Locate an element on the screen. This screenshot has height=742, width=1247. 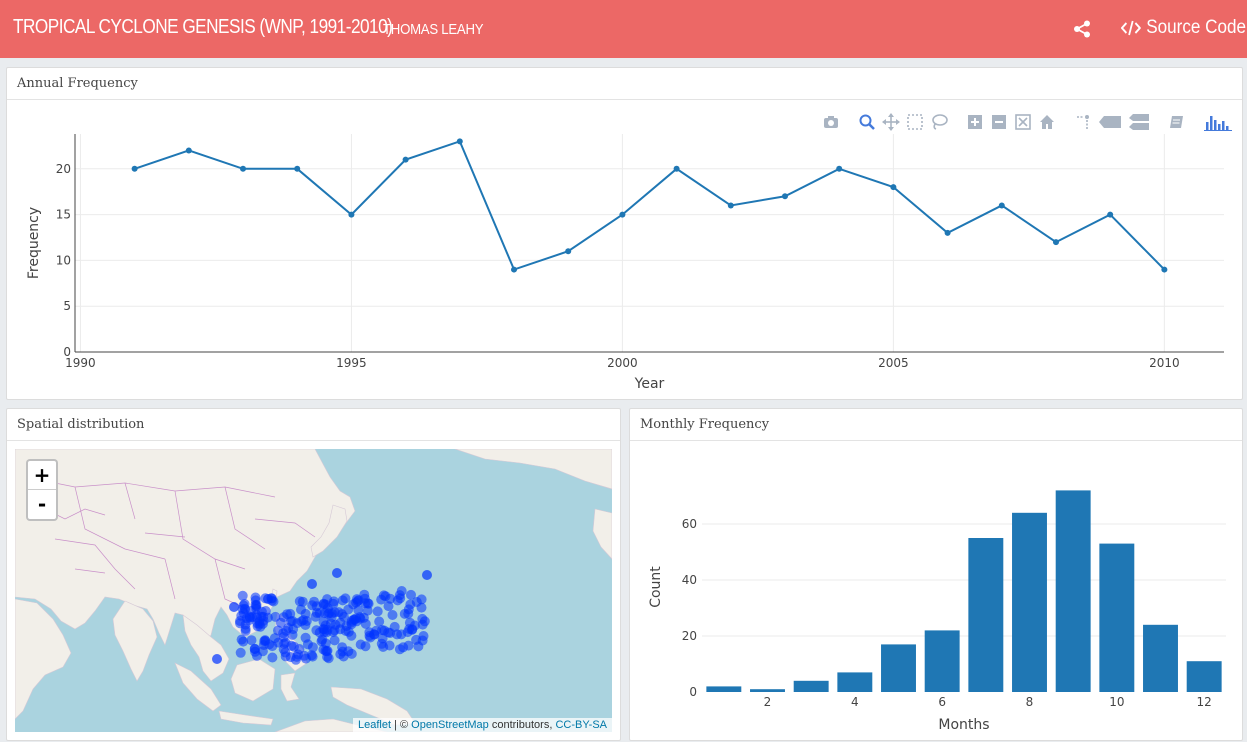
leaflet-link: Leaflet is located at coordinates (374, 725).